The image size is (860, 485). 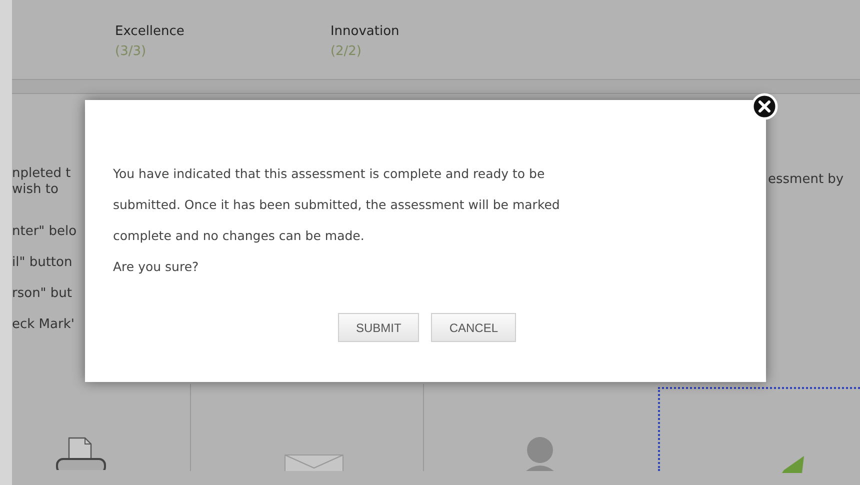 What do you see at coordinates (45, 232) in the screenshot?
I see `instruction-text: nter" belo` at bounding box center [45, 232].